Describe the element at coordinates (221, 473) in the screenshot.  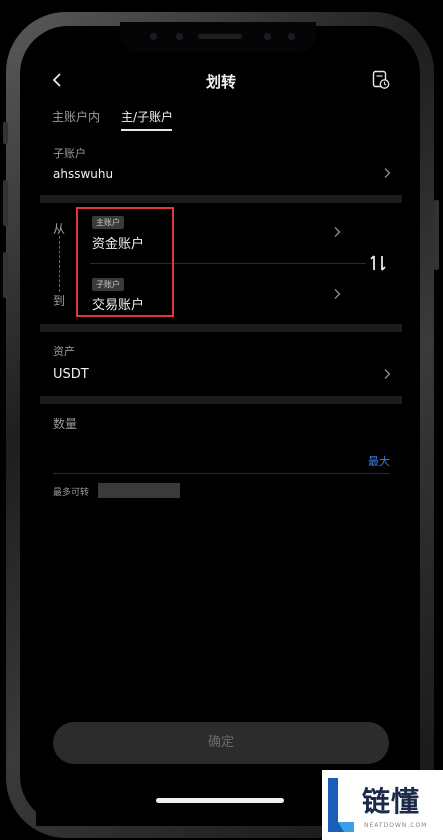
I see `quantity-input-underline` at that location.